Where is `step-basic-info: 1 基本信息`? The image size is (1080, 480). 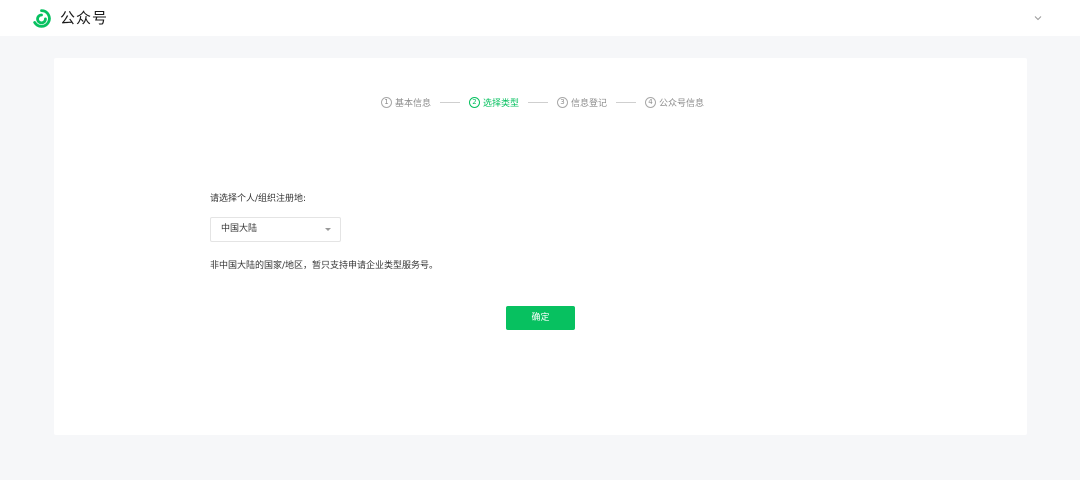
step-basic-info: 1 基本信息 is located at coordinates (405, 102).